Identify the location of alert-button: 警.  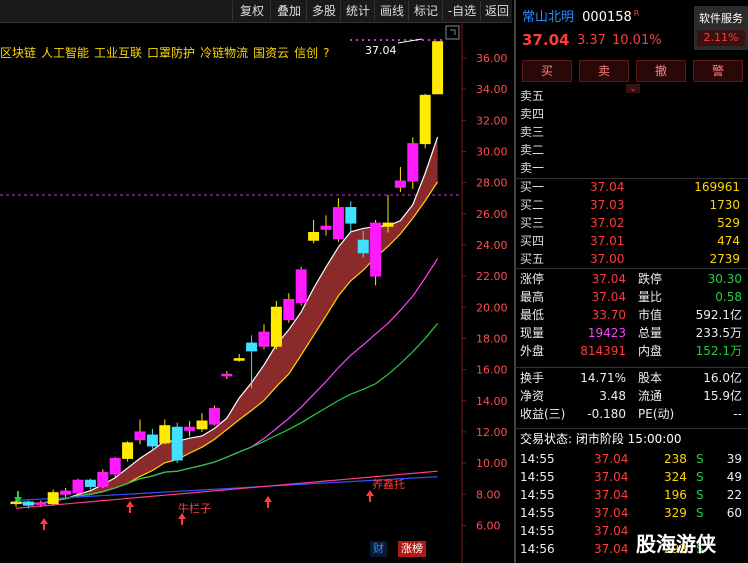
(718, 71).